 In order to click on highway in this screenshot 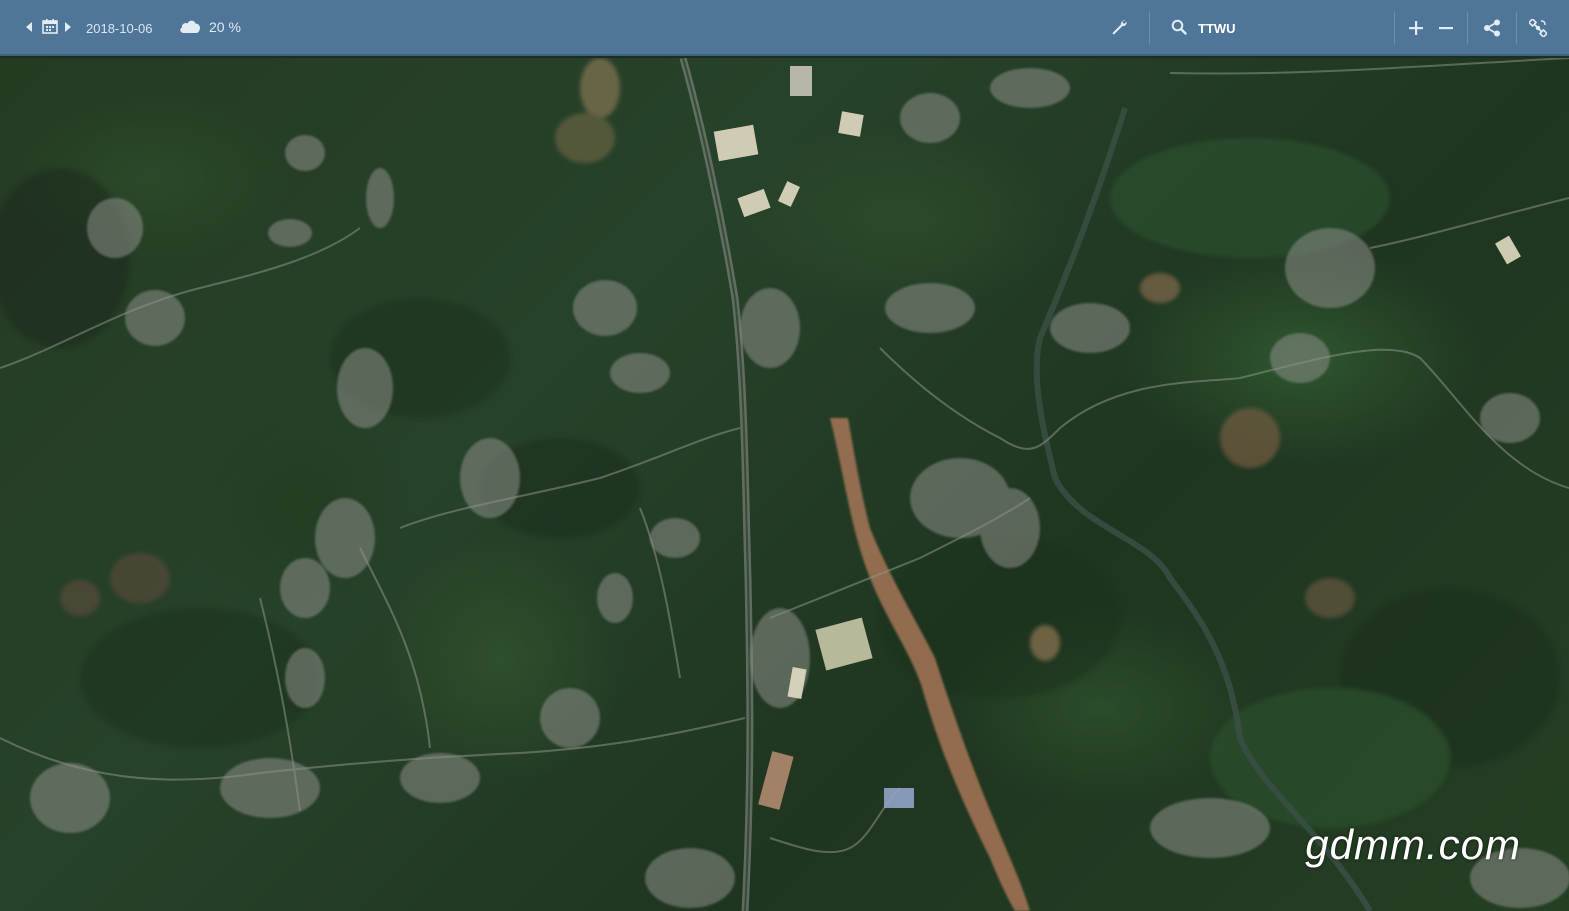, I will do `click(716, 484)`.